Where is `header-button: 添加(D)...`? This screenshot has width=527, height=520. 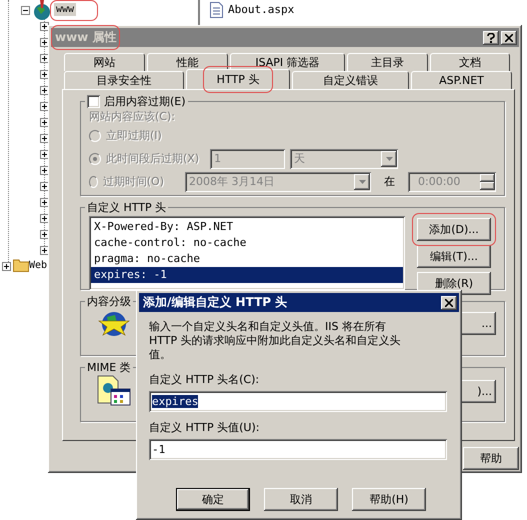
header-button: 添加(D)... is located at coordinates (454, 229).